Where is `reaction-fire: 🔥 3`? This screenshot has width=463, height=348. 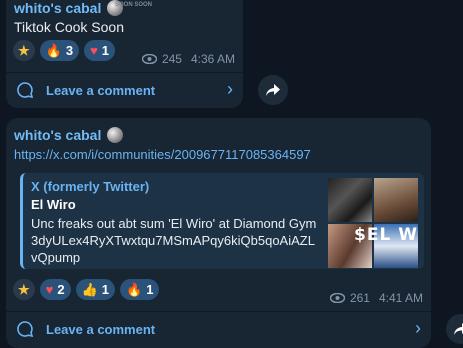
reaction-fire: 🔥 3 is located at coordinates (59, 50).